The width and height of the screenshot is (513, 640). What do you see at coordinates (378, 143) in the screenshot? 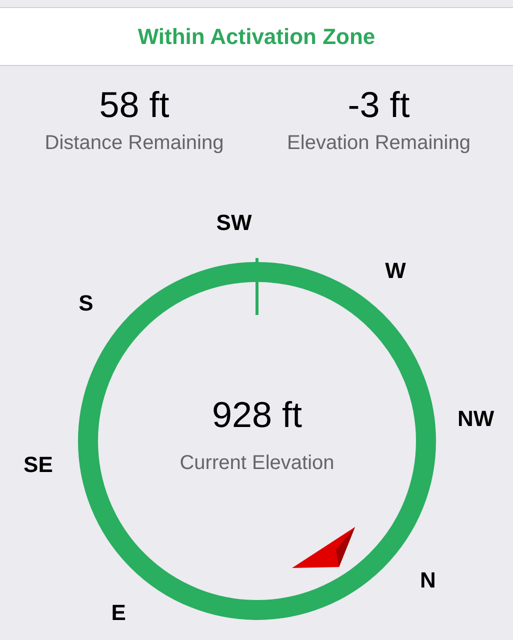
I see `stat-label: Elevation Remaining` at bounding box center [378, 143].